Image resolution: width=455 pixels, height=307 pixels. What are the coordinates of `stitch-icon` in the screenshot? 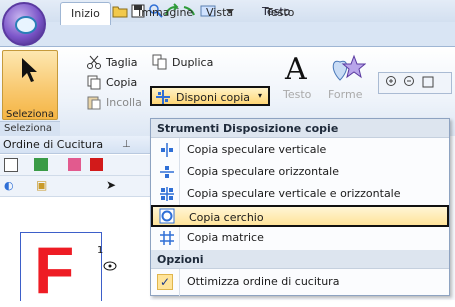 It's located at (96, 164).